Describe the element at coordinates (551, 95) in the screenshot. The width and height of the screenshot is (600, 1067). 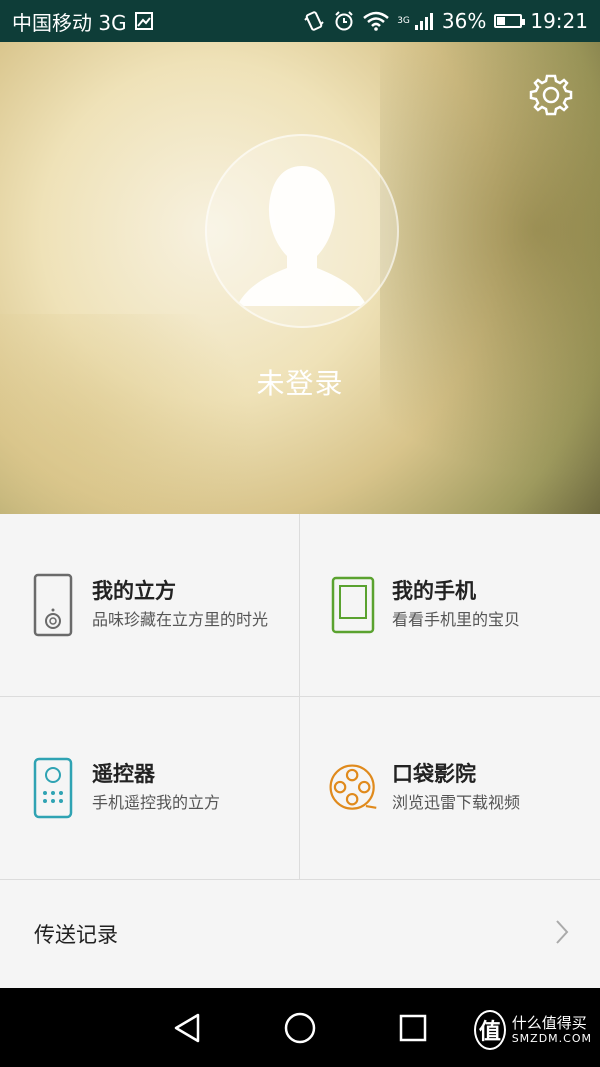
I see `settings-gear-icon` at that location.